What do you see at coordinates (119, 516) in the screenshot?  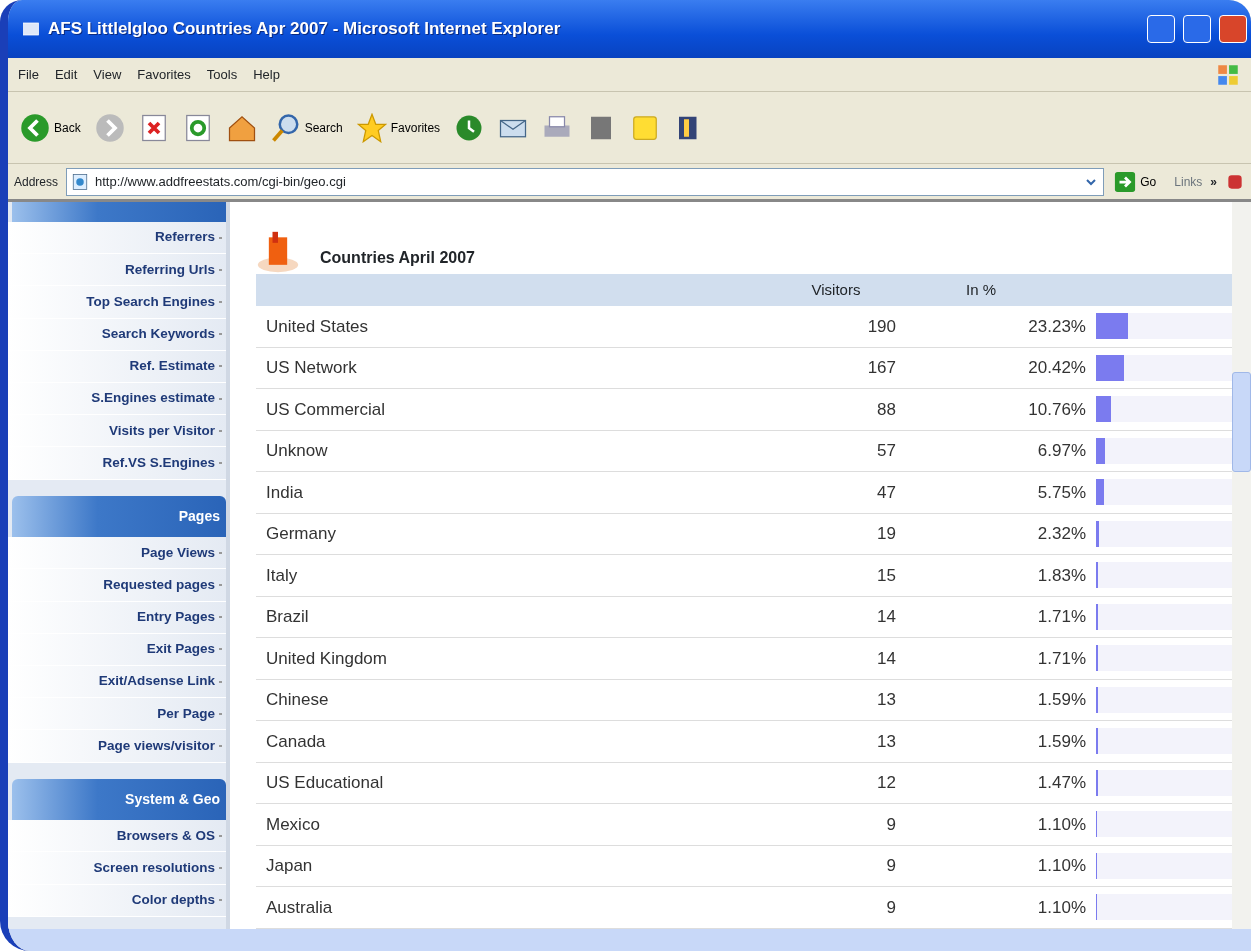 I see `section-header: Pages` at bounding box center [119, 516].